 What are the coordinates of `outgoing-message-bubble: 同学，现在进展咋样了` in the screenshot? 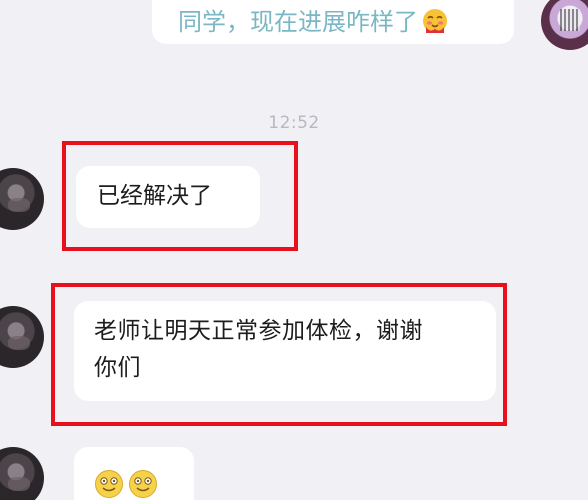 It's located at (333, 22).